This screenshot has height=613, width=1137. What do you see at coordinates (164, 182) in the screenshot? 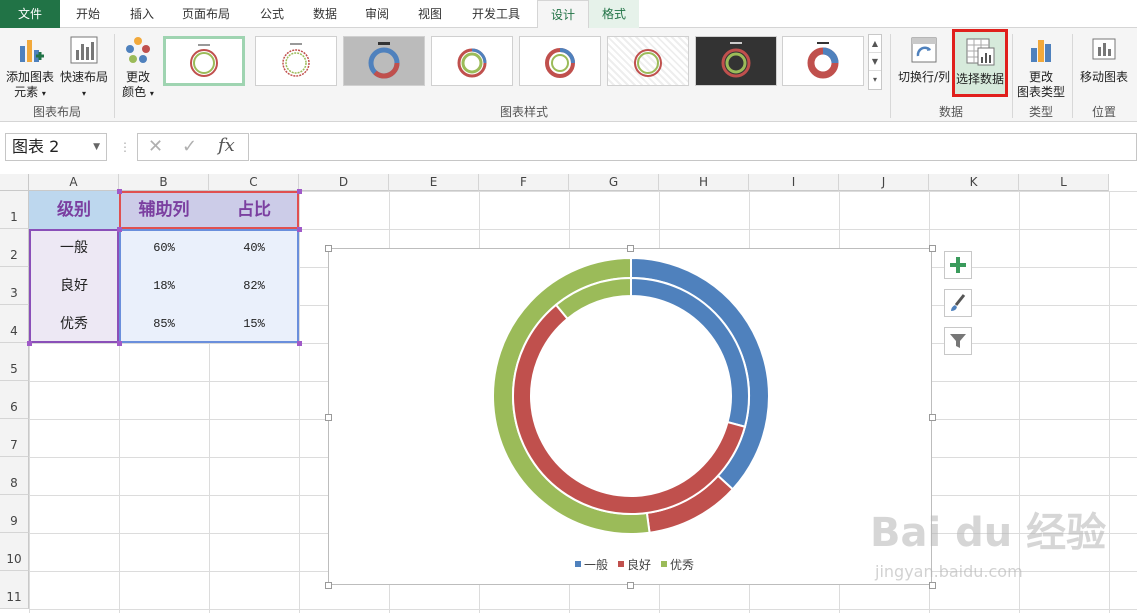
I see `column-header-b: B` at bounding box center [164, 182].